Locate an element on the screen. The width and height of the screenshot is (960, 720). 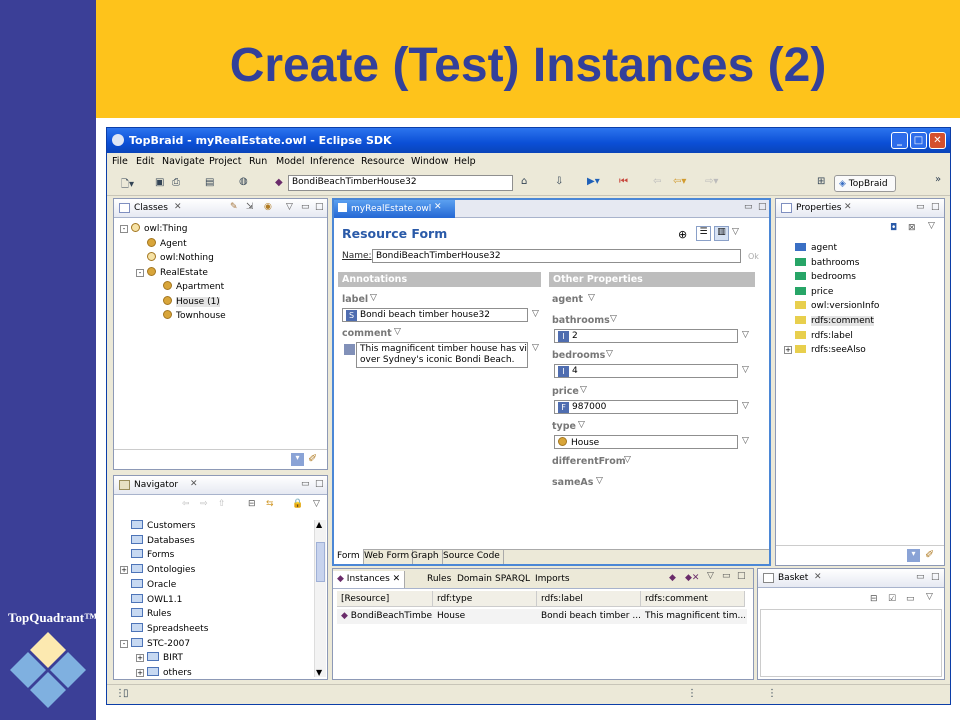
layout-1-icon: ☰ is located at coordinates (703, 233).